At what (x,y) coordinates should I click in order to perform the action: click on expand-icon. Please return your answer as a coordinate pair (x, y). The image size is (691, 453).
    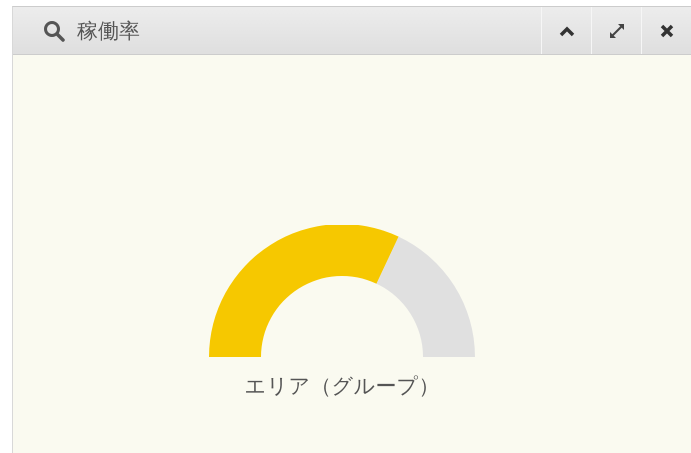
    Looking at the image, I should click on (617, 31).